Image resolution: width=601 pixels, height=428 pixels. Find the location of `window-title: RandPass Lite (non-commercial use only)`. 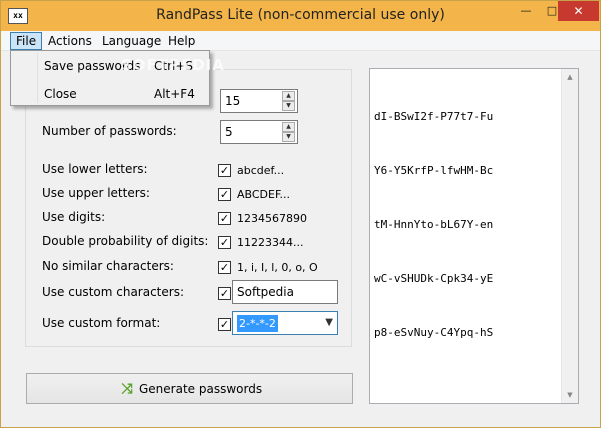

window-title: RandPass Lite (non-commercial use only) is located at coordinates (300, 15).